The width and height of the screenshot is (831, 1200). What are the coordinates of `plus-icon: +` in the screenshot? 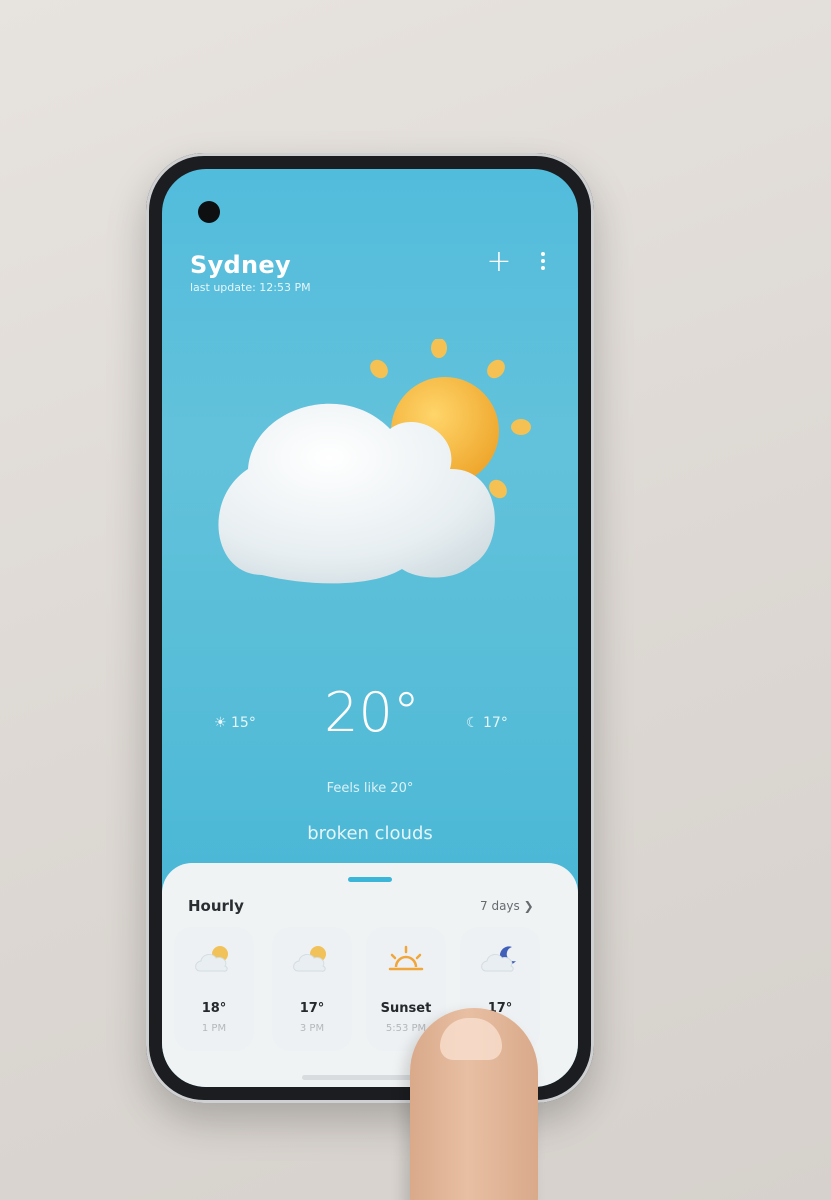 It's located at (499, 262).